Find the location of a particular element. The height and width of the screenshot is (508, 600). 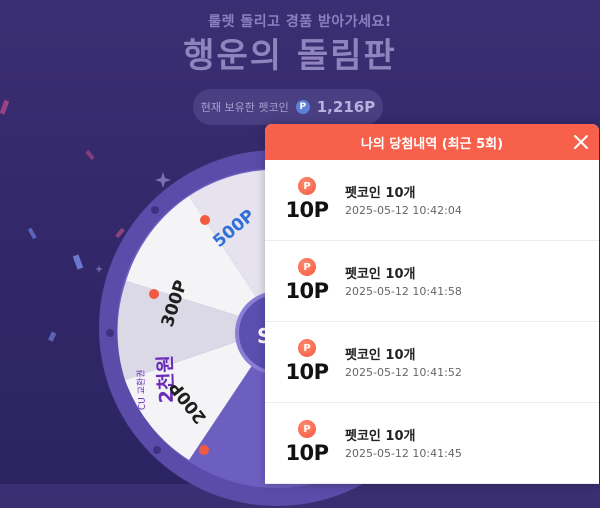

page-title: 행운의 돌림판 is located at coordinates (290, 56).